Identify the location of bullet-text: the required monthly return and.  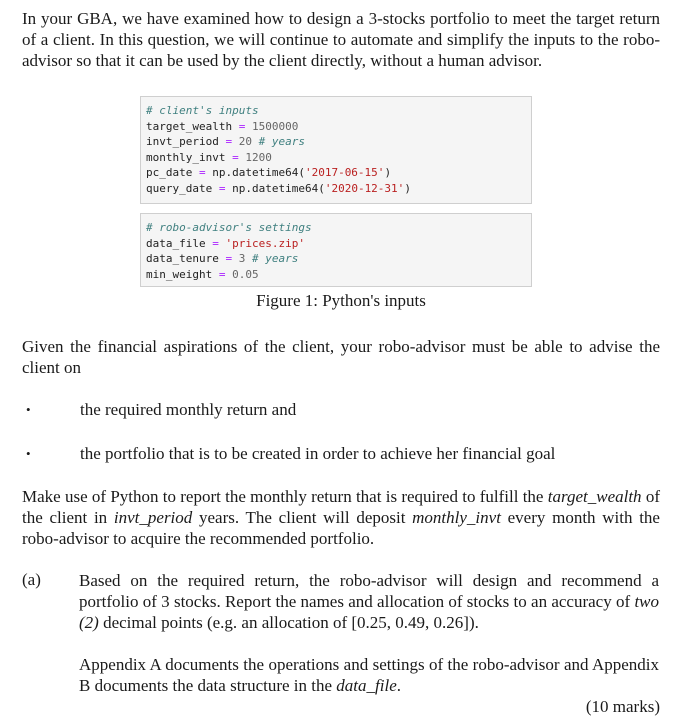
(188, 409).